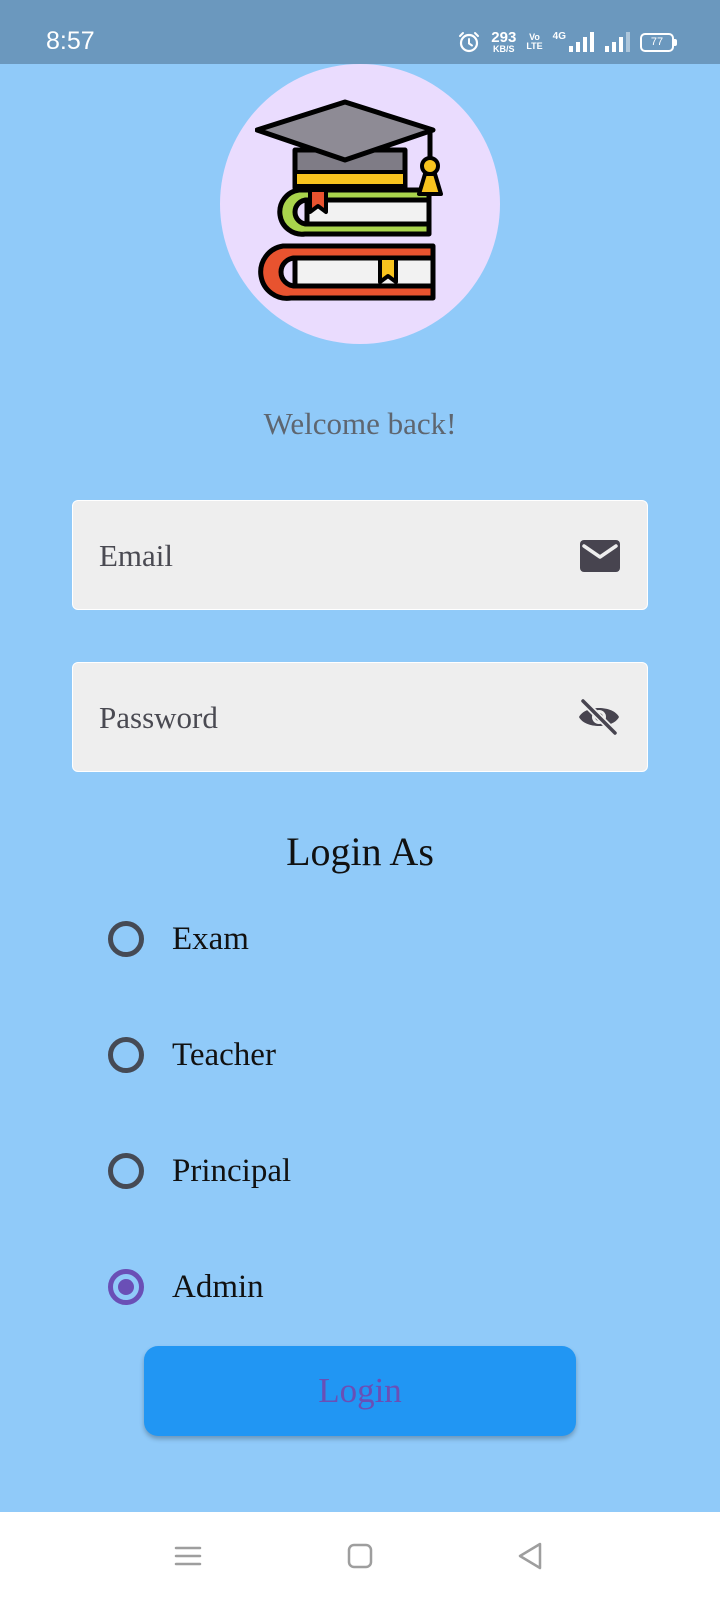  Describe the element at coordinates (469, 42) in the screenshot. I see `alarm-icon` at that location.